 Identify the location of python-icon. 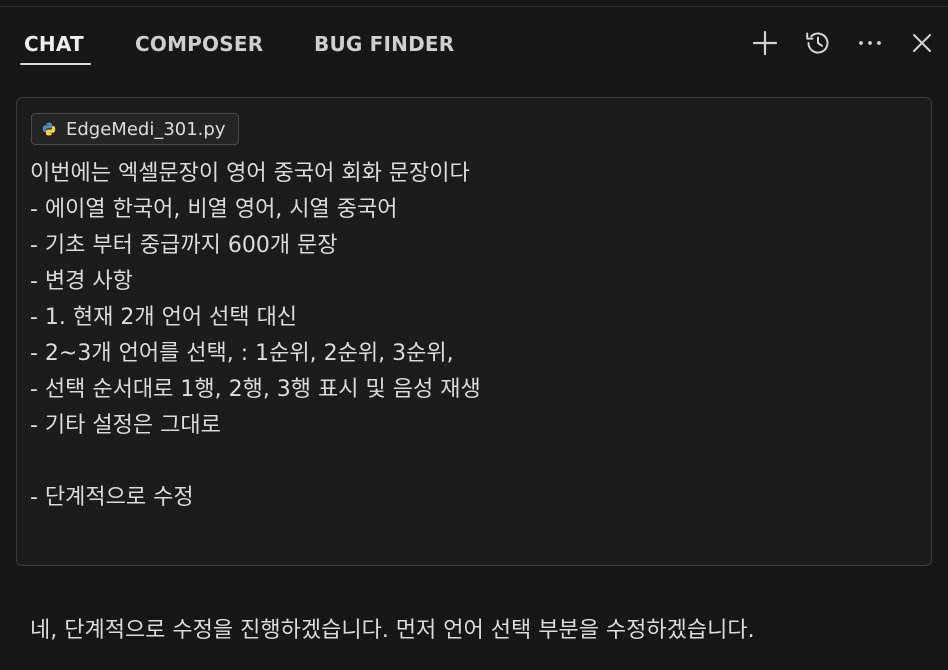
(49, 129).